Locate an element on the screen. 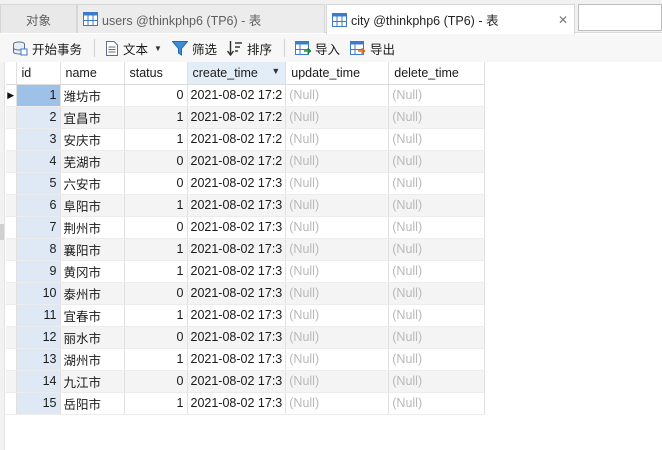 This screenshot has height=450, width=662. close-icon: ✕ is located at coordinates (563, 20).